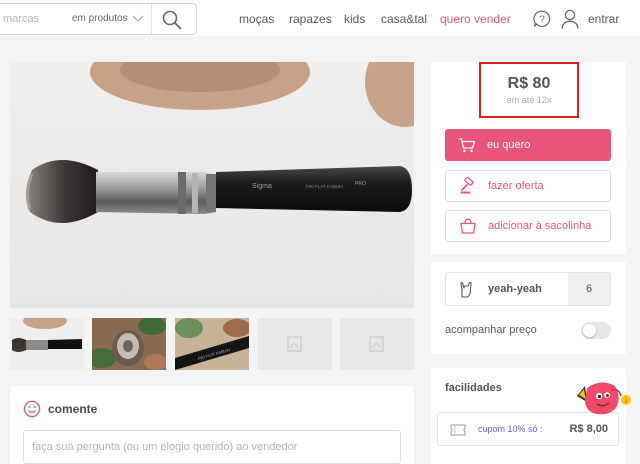 Image resolution: width=640 pixels, height=464 pixels. What do you see at coordinates (310, 19) in the screenshot?
I see `nav-rapazes: rapazes` at bounding box center [310, 19].